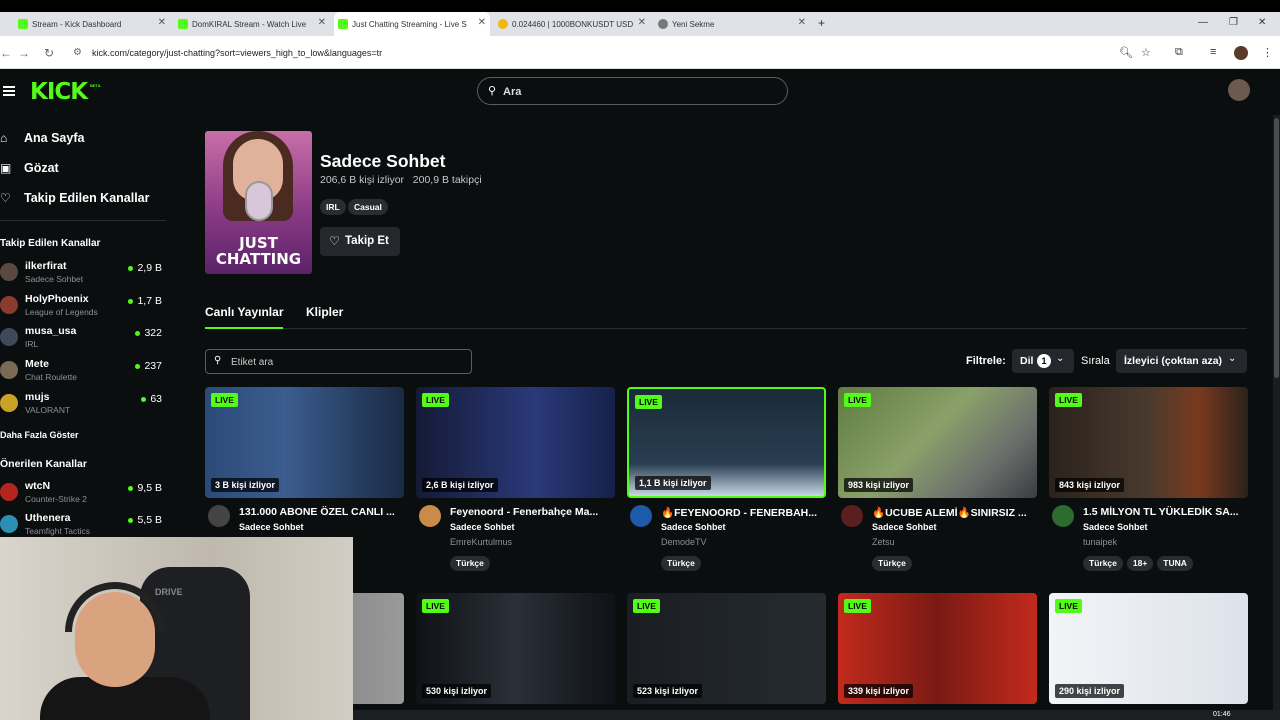  I want to click on channel-name: mujs, so click(37, 397).